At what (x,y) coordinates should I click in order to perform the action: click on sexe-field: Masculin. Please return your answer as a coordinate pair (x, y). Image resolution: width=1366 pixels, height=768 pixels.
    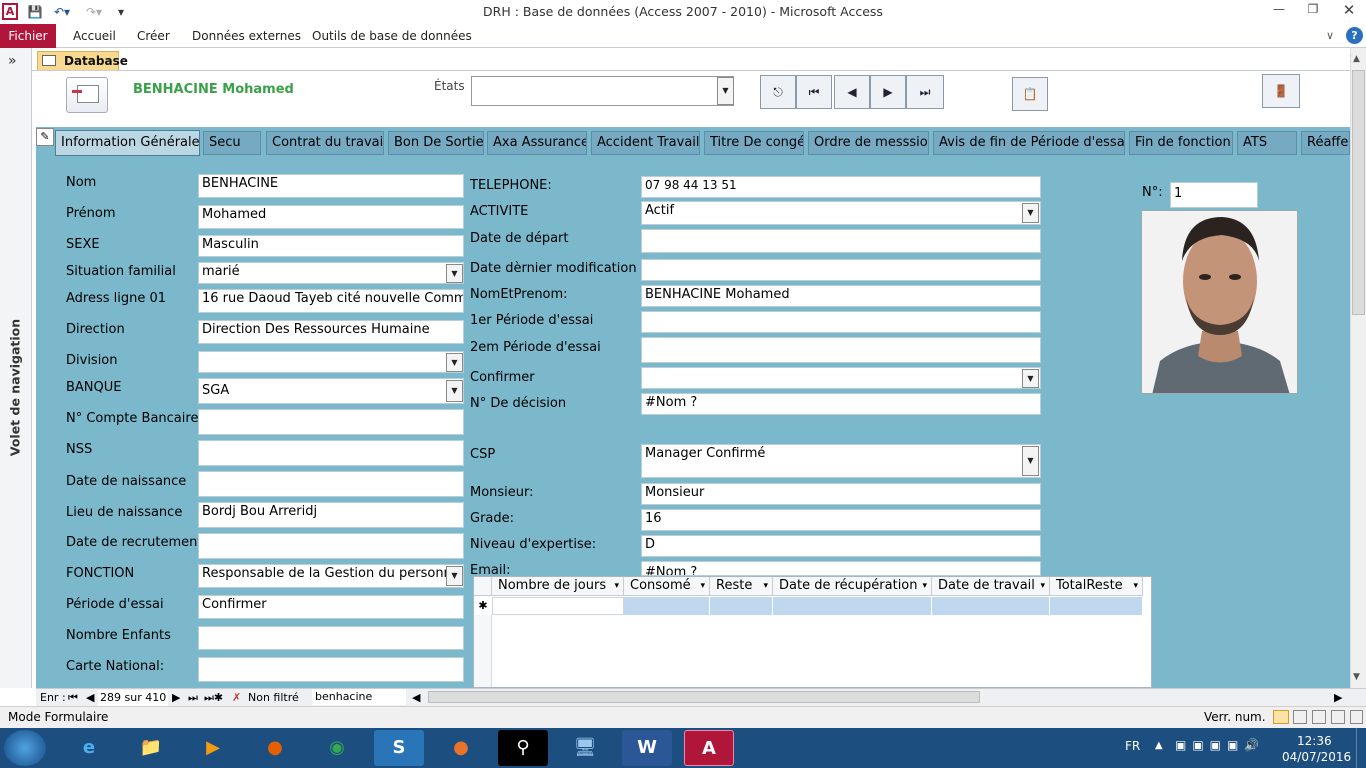
    Looking at the image, I should click on (331, 246).